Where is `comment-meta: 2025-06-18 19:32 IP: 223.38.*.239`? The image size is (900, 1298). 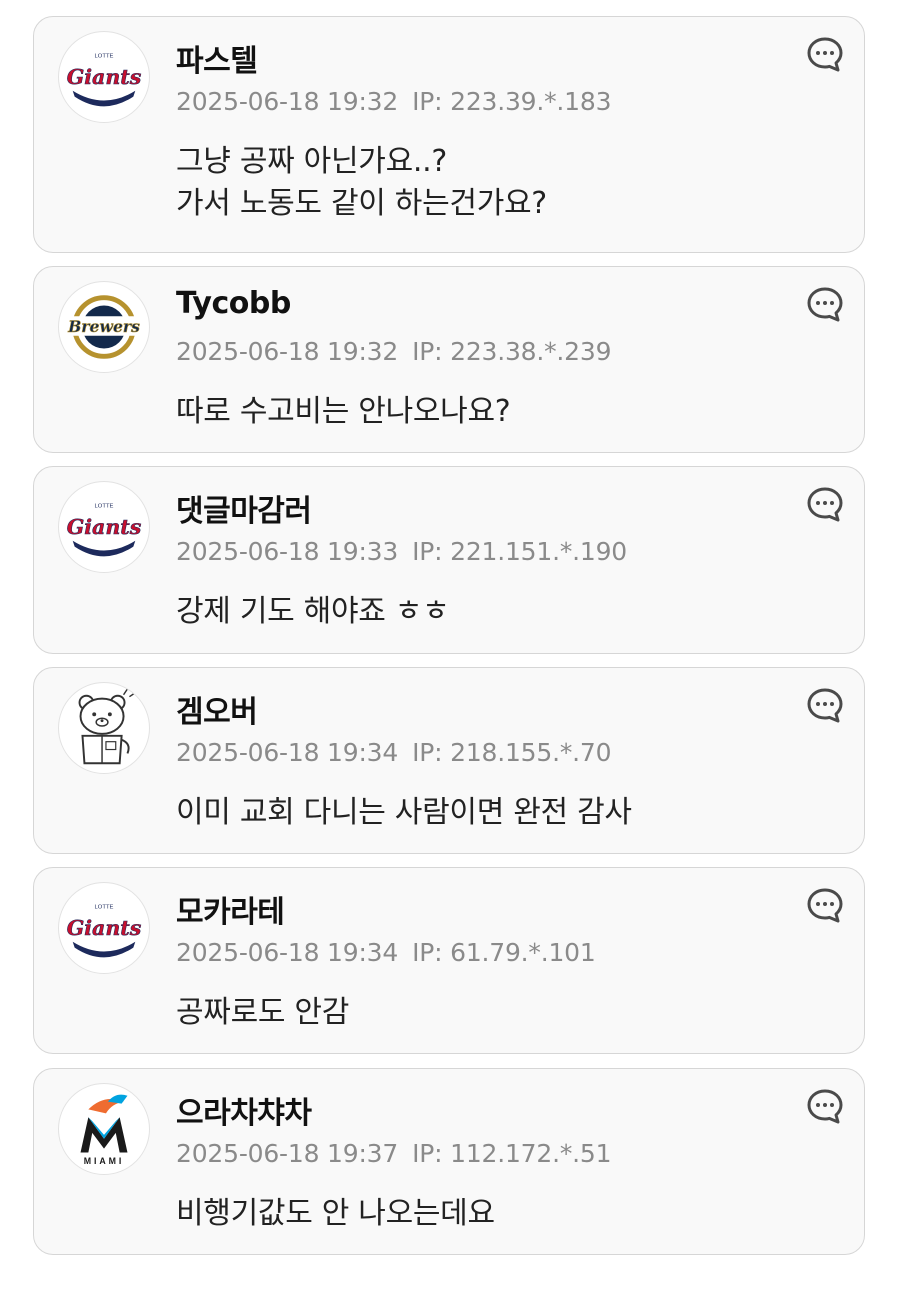
comment-meta: 2025-06-18 19:32 IP: 223.38.*.239 is located at coordinates (394, 351).